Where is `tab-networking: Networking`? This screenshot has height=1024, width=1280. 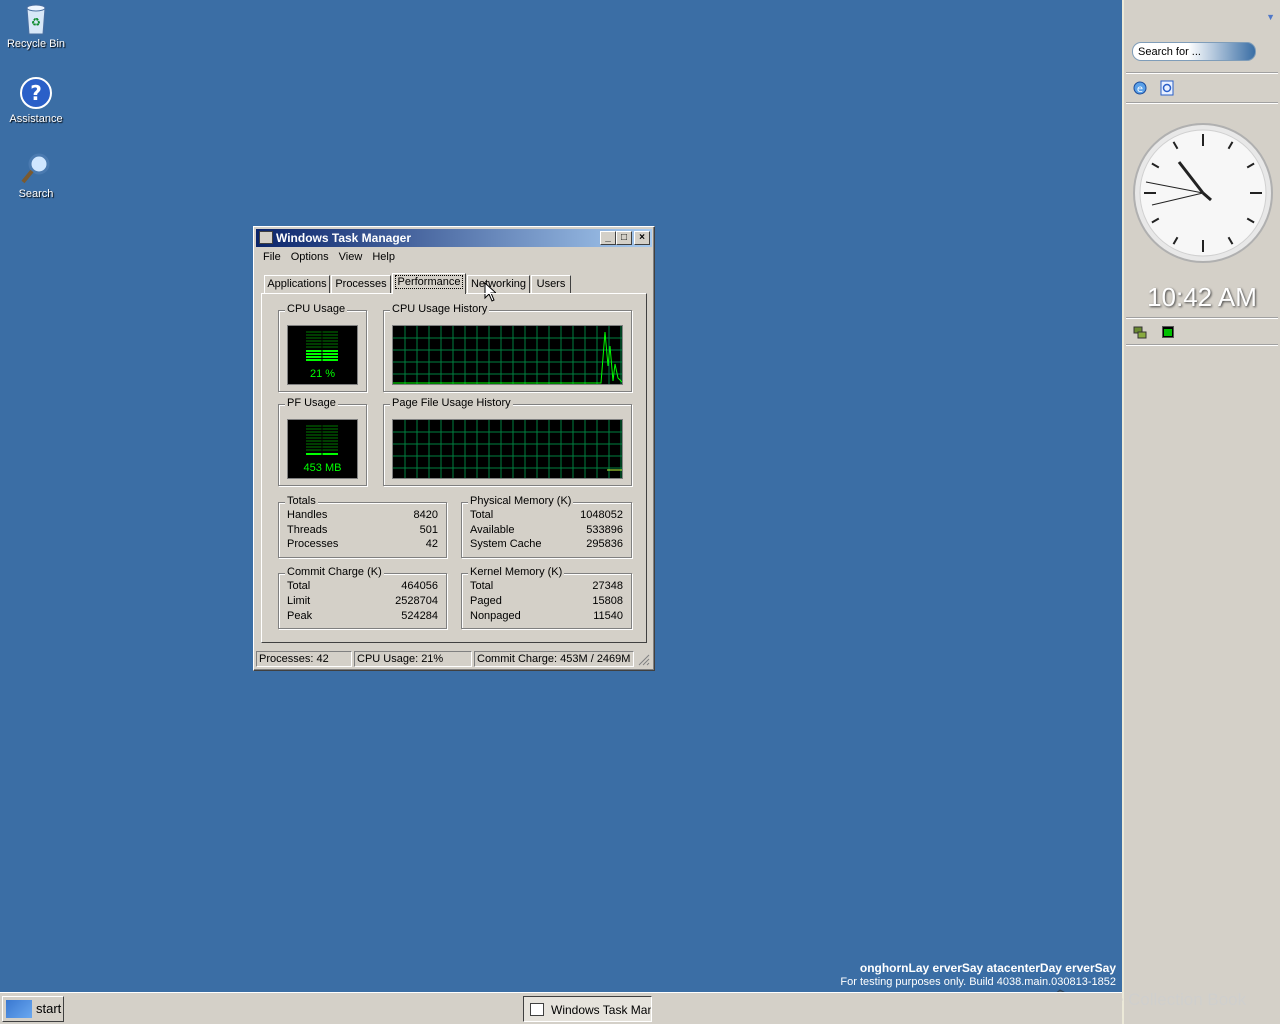 tab-networking: Networking is located at coordinates (498, 284).